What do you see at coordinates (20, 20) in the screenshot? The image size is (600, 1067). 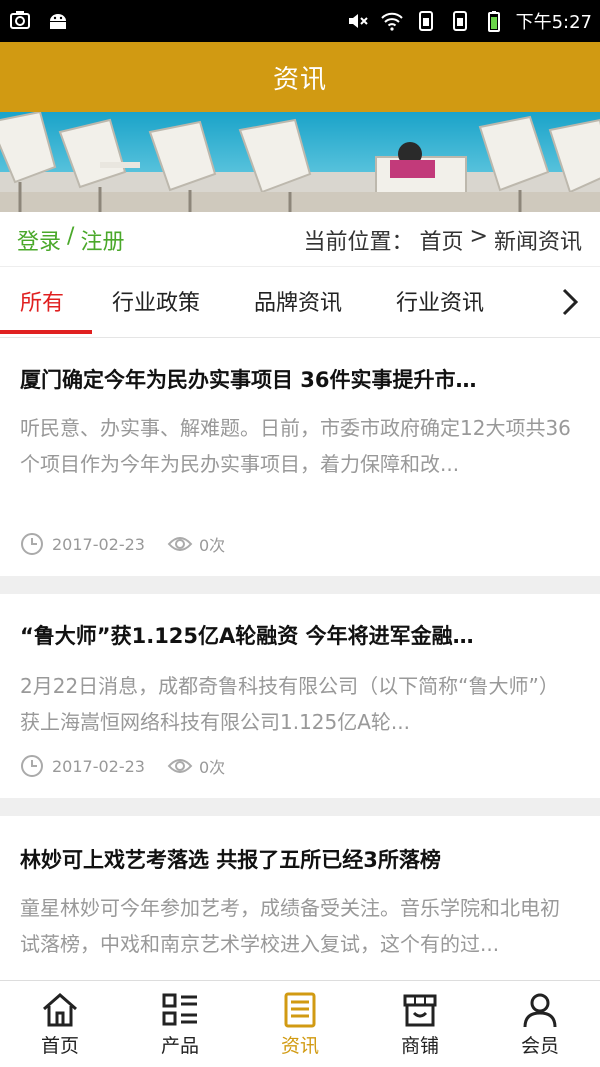 I see `screenshot-icon` at bounding box center [20, 20].